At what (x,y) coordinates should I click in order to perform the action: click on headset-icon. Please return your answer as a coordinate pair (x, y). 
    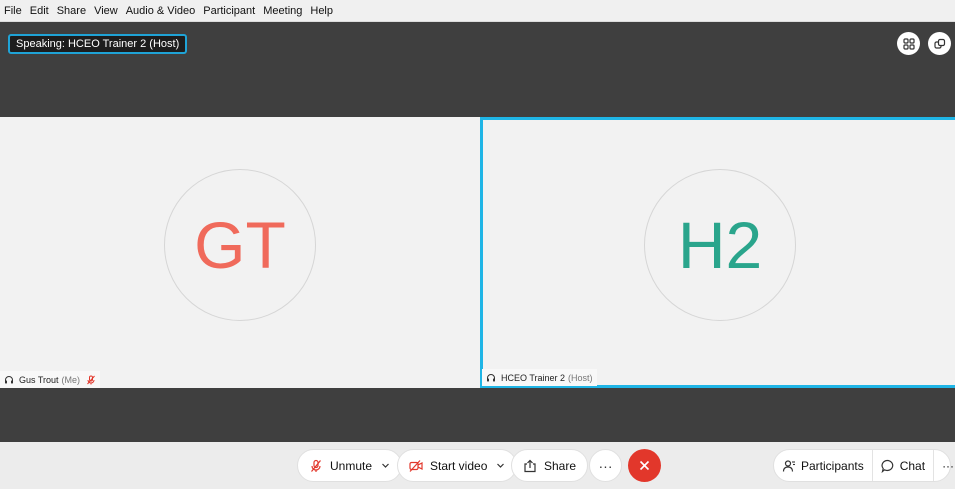
    Looking at the image, I should click on (9, 379).